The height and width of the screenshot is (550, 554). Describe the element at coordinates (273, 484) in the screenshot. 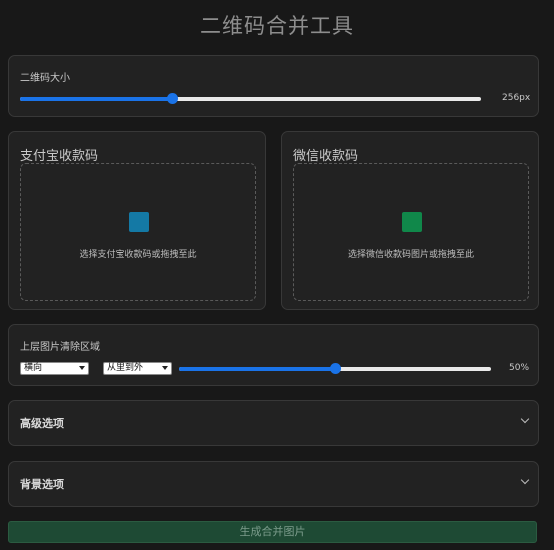

I see `background-options-section: 背景选项` at that location.